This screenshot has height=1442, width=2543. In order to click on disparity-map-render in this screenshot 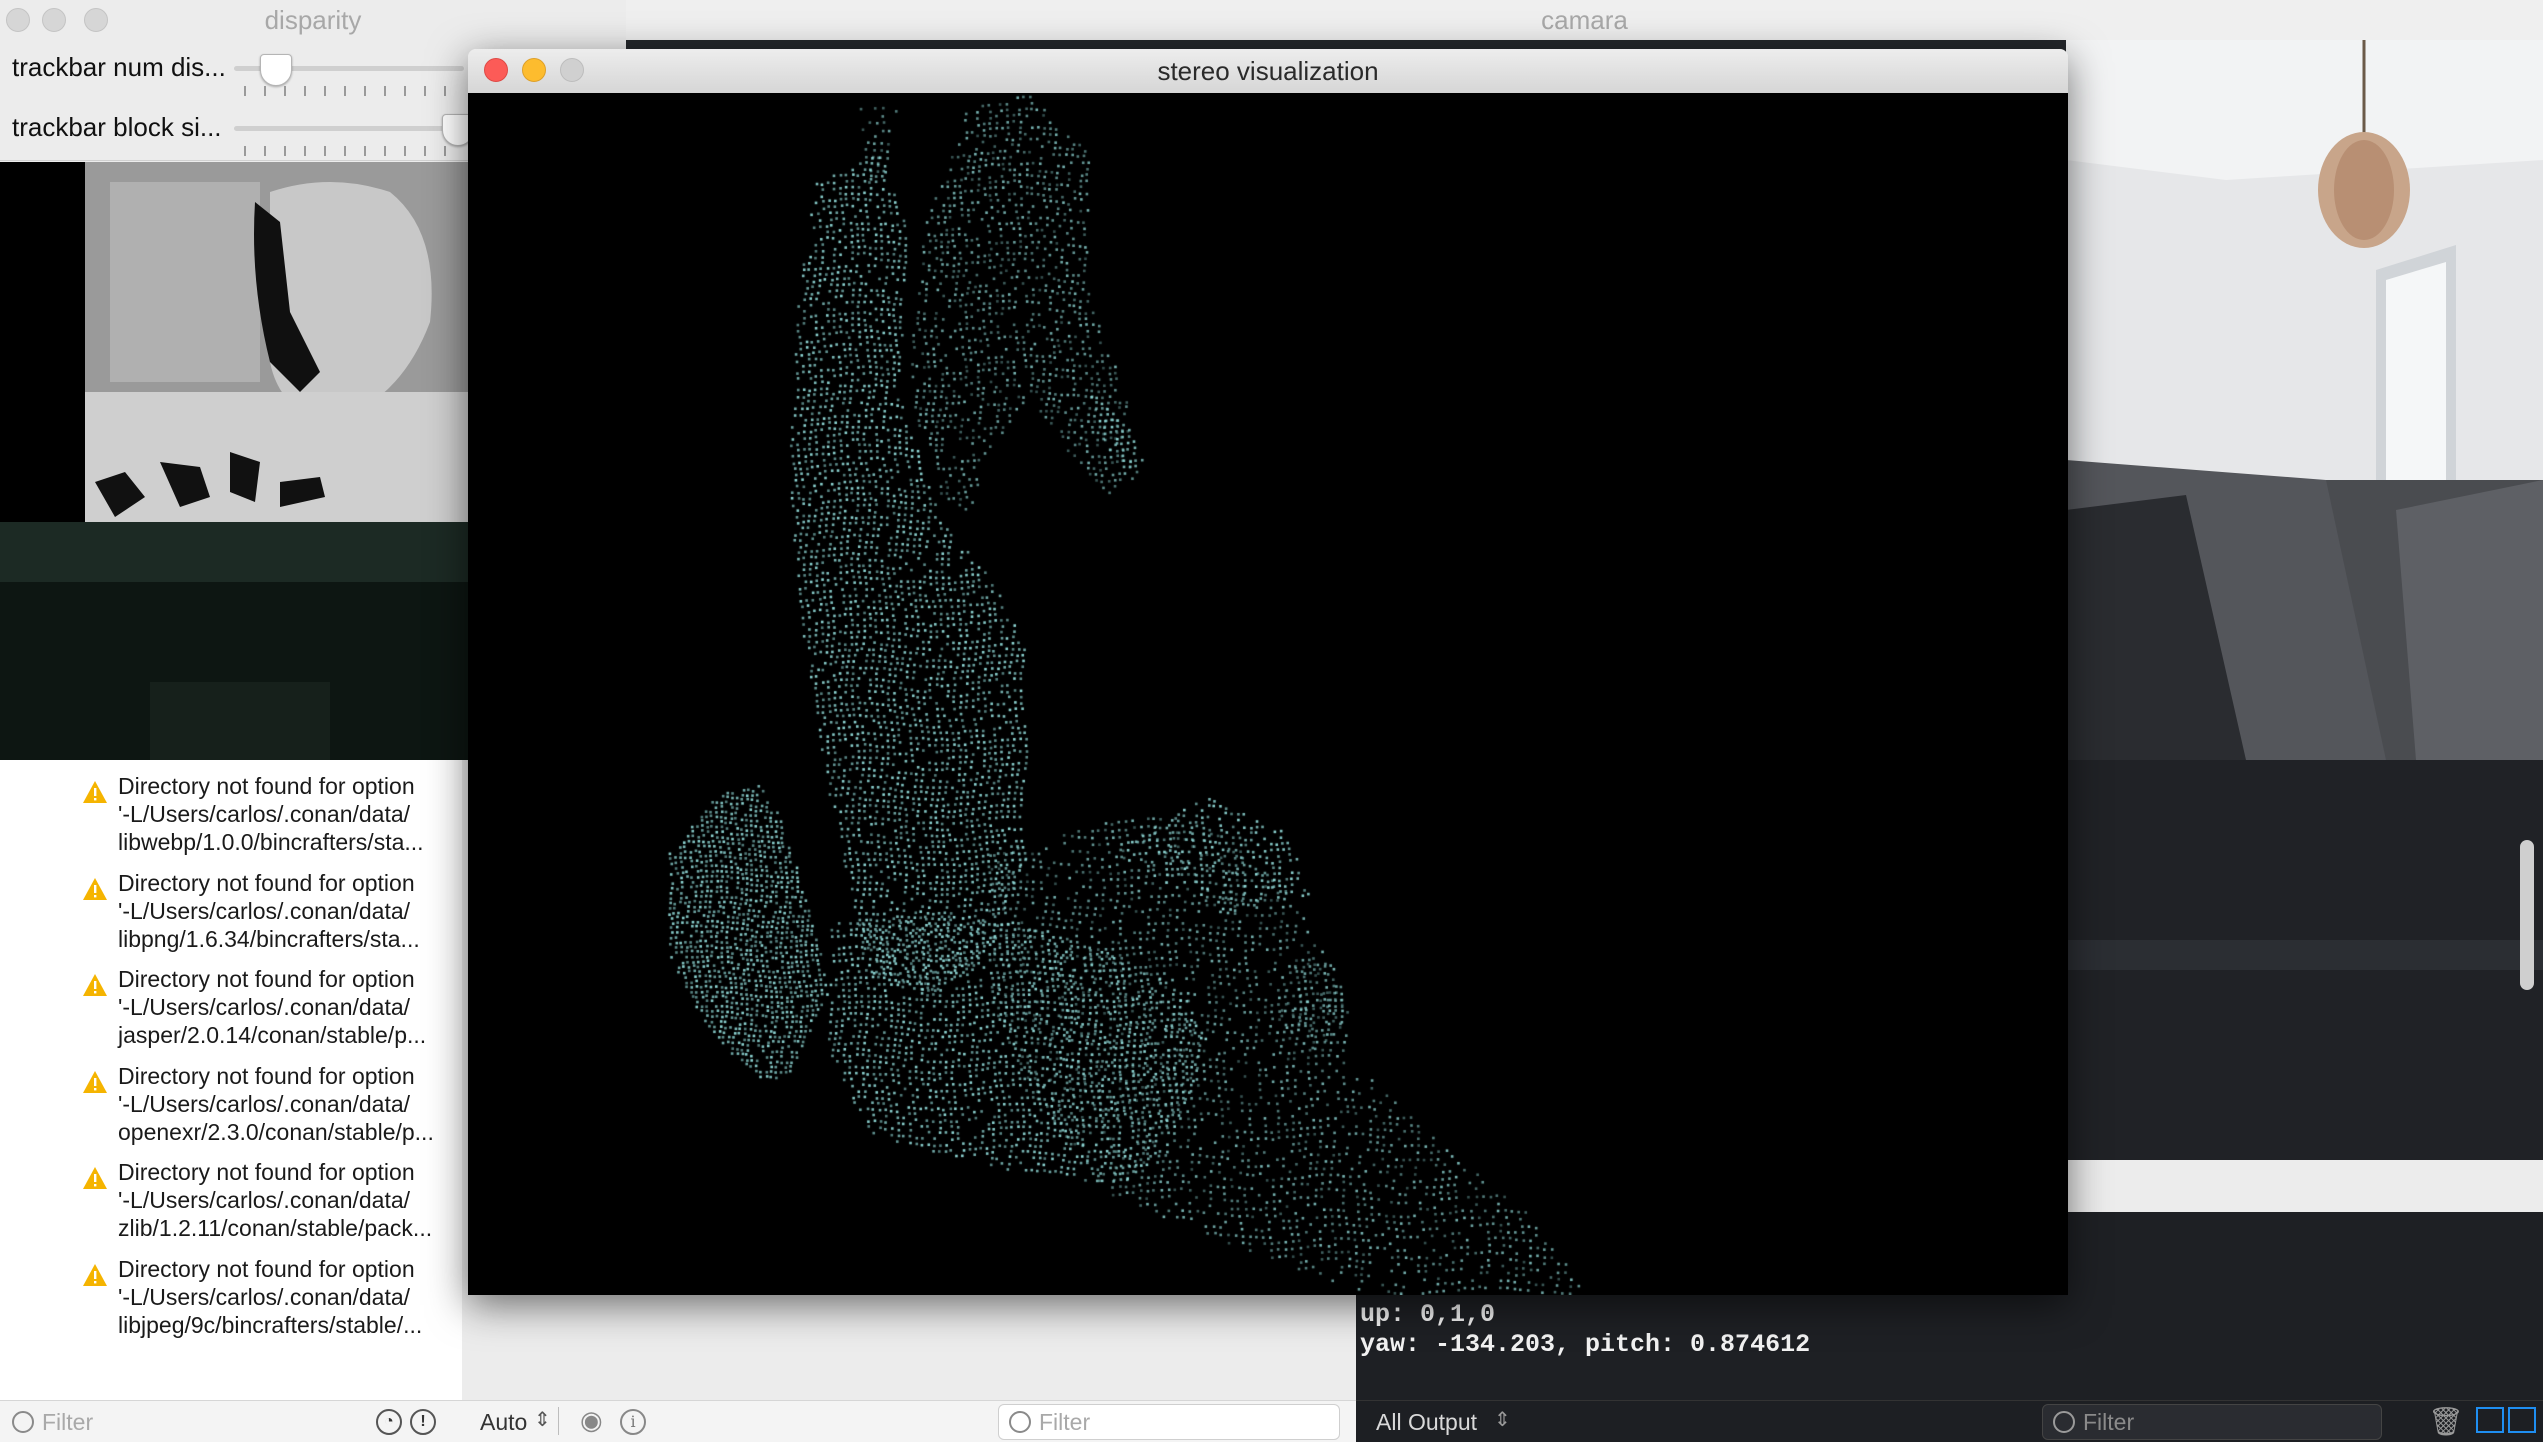, I will do `click(235, 461)`.